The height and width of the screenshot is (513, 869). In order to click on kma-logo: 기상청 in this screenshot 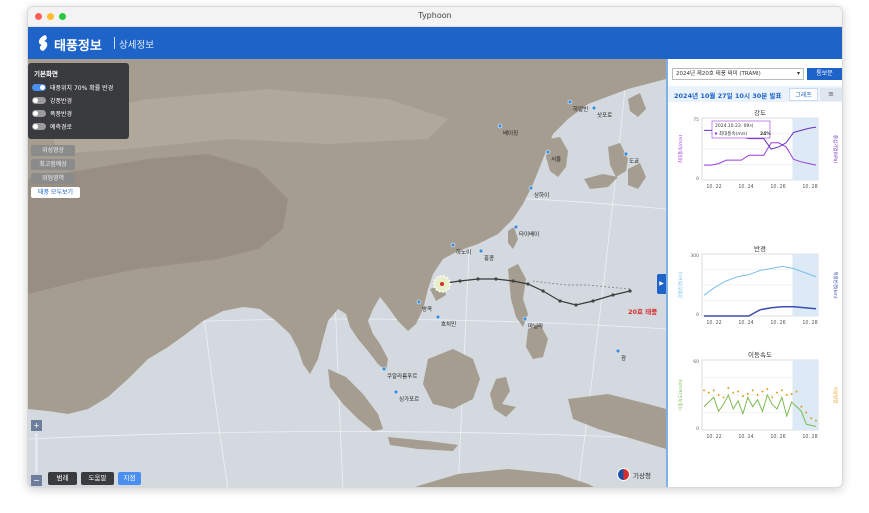, I will do `click(634, 474)`.